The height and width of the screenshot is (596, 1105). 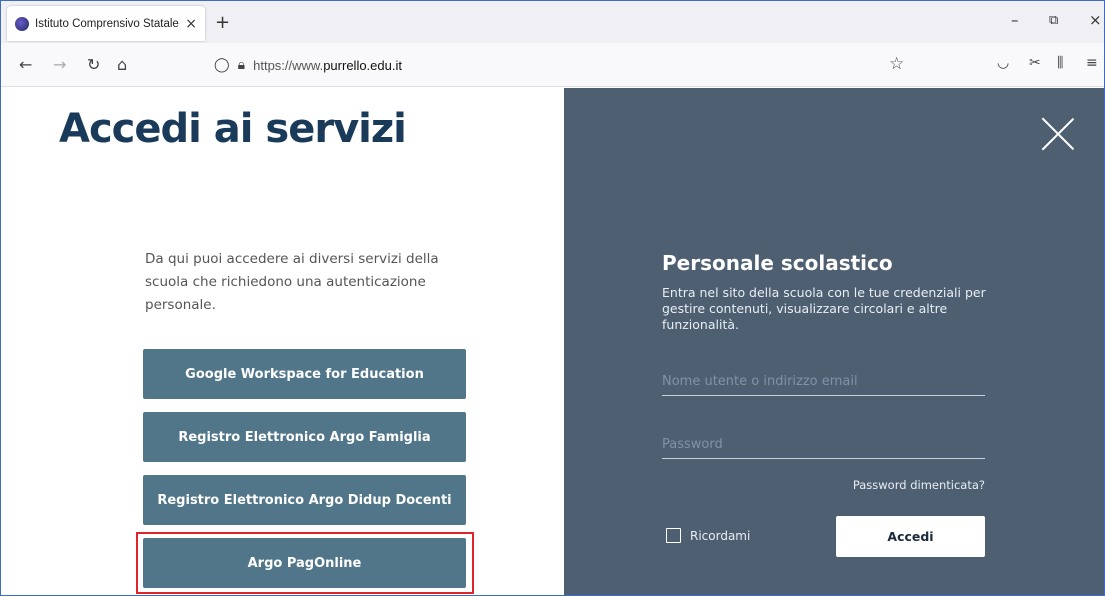 I want to click on window-close-button: ×, so click(x=1095, y=20).